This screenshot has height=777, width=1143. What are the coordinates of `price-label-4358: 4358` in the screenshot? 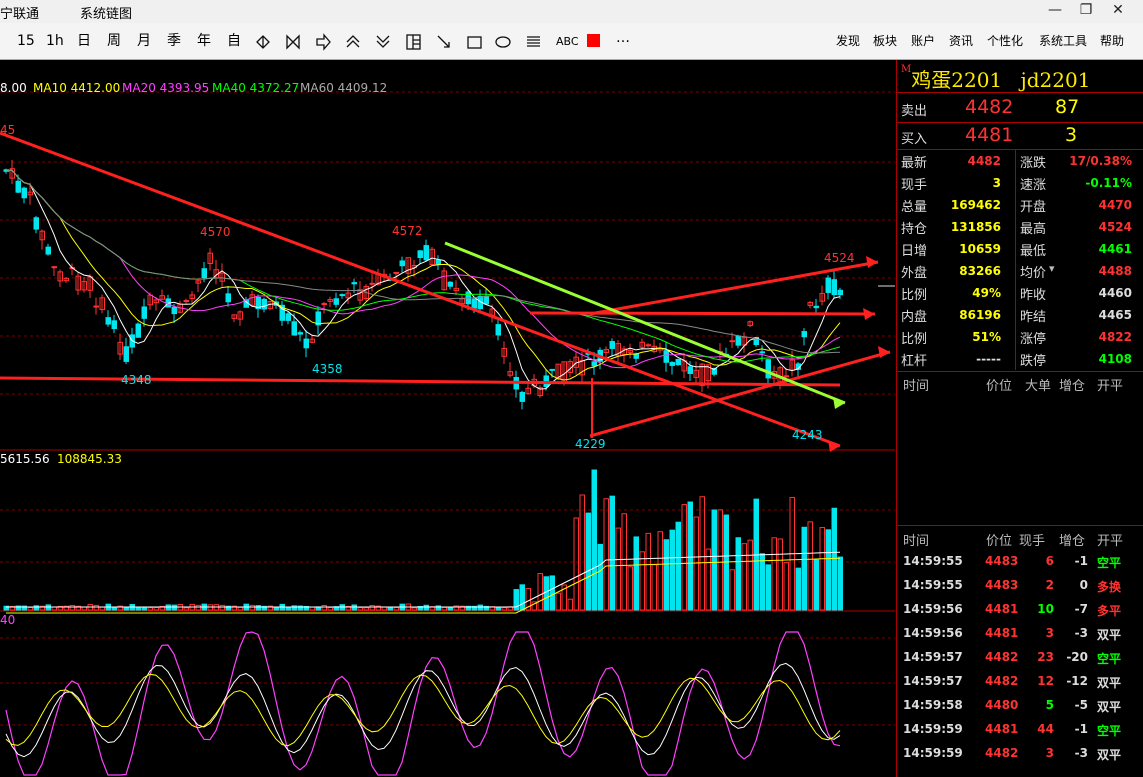 It's located at (327, 369).